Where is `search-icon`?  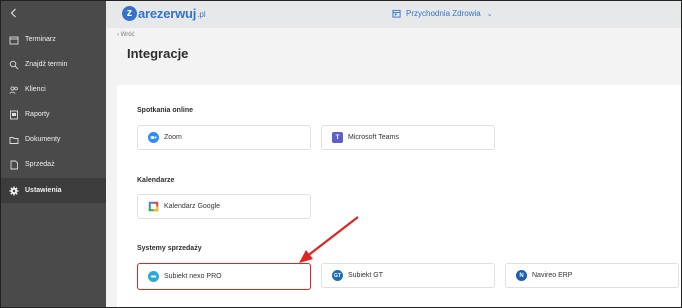
search-icon is located at coordinates (14, 65).